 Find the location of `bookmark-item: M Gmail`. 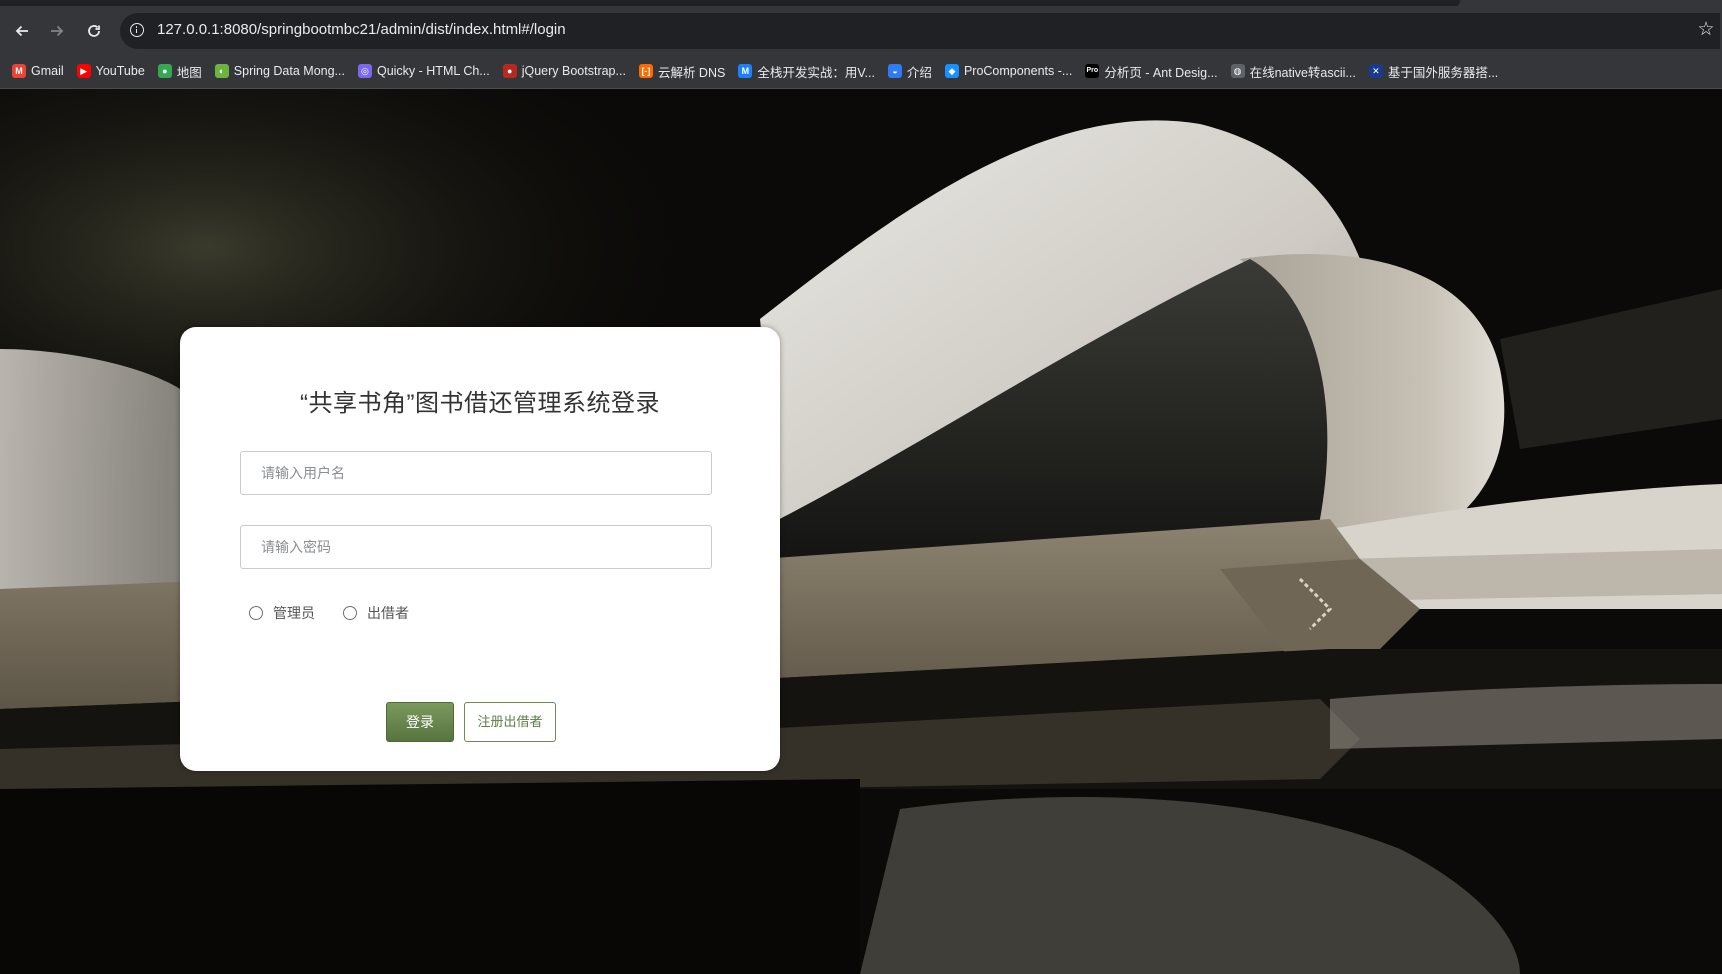

bookmark-item: M Gmail is located at coordinates (41, 71).